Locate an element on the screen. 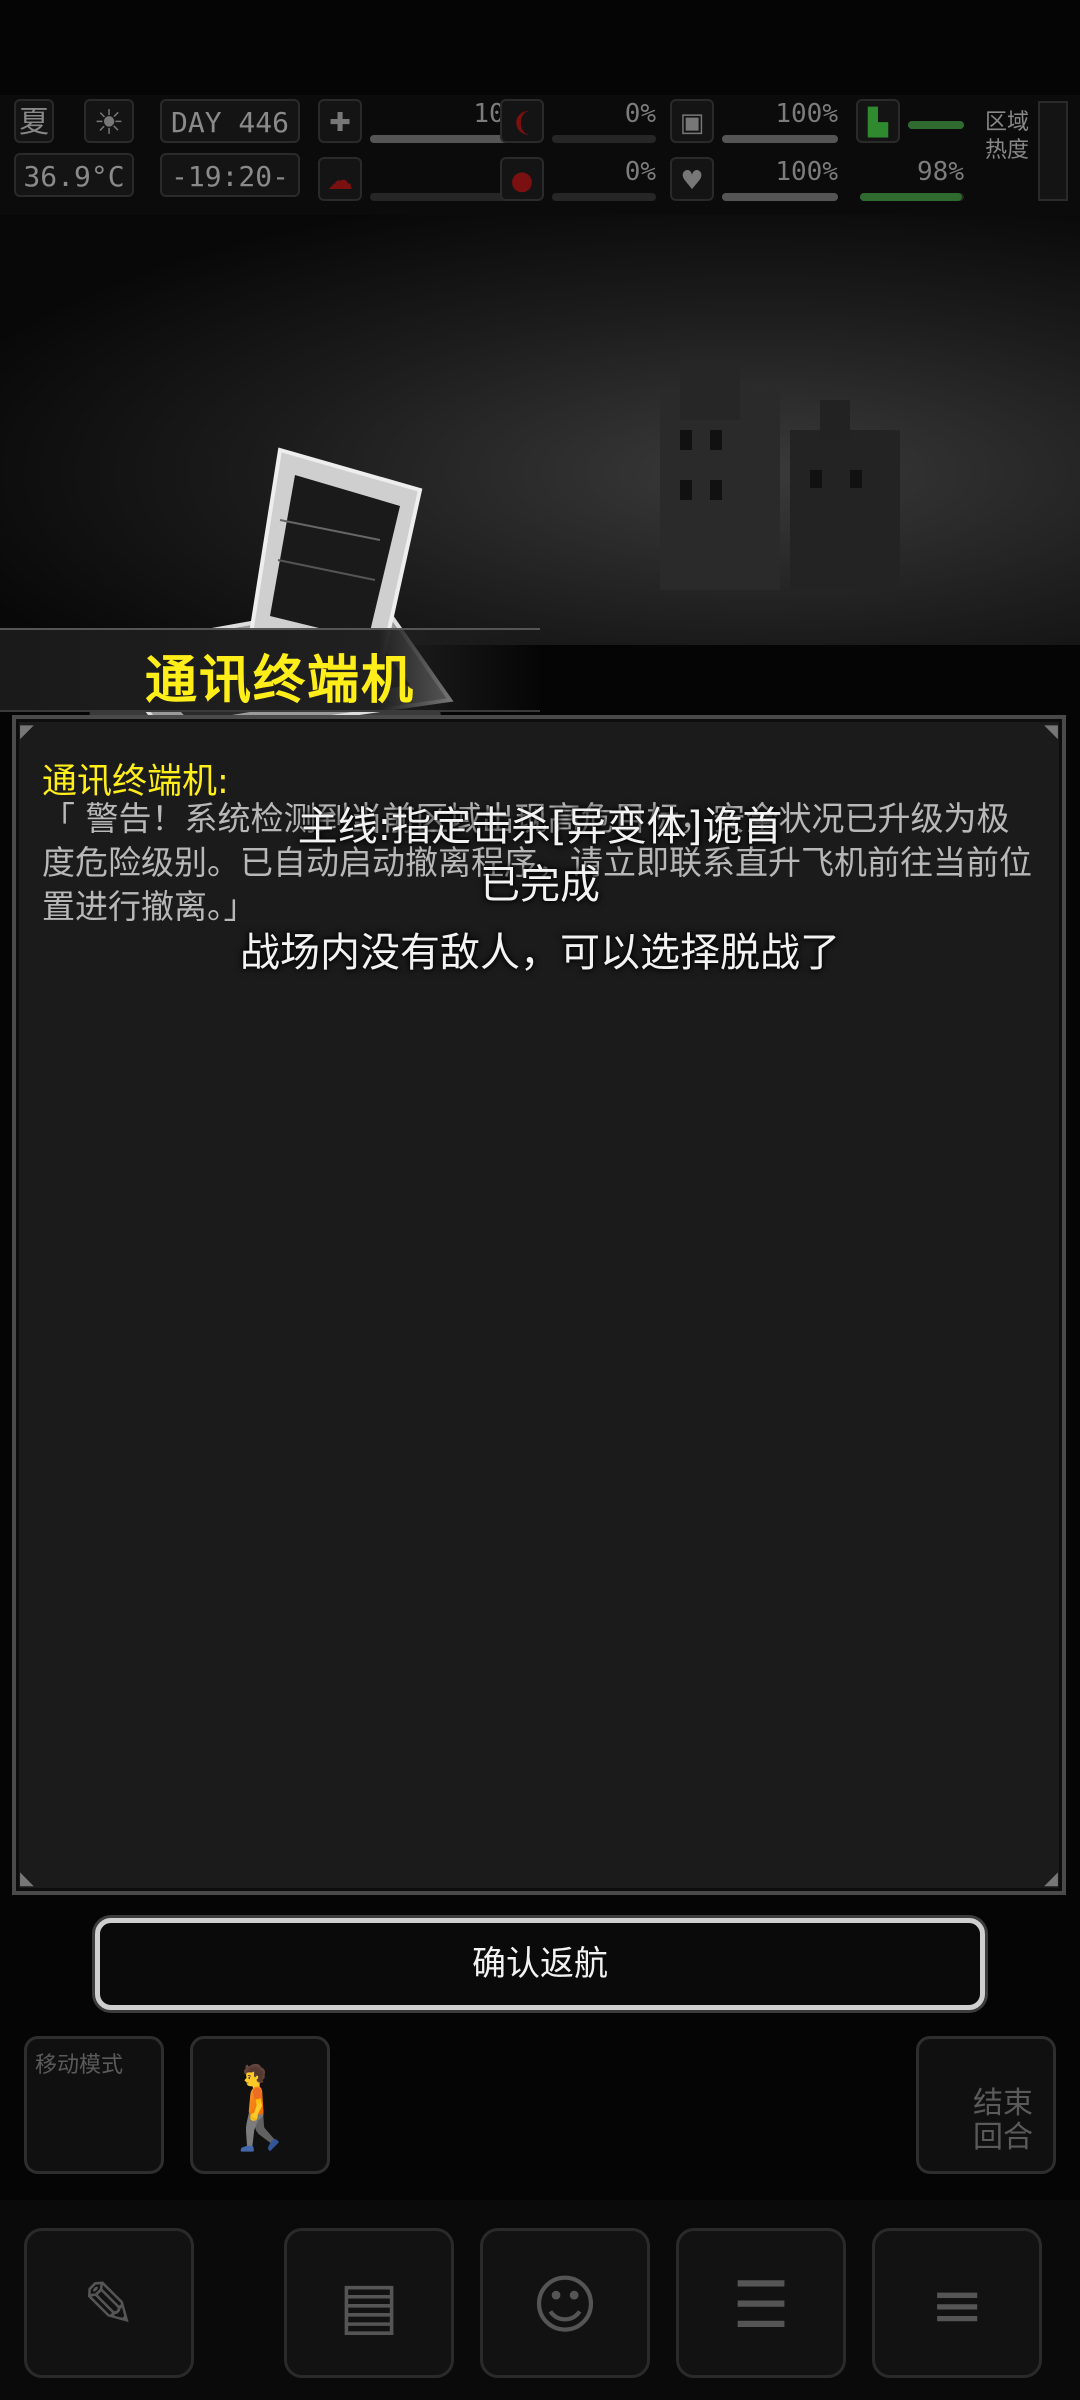  end-turn-label: 结束回合 is located at coordinates (1003, 2120).